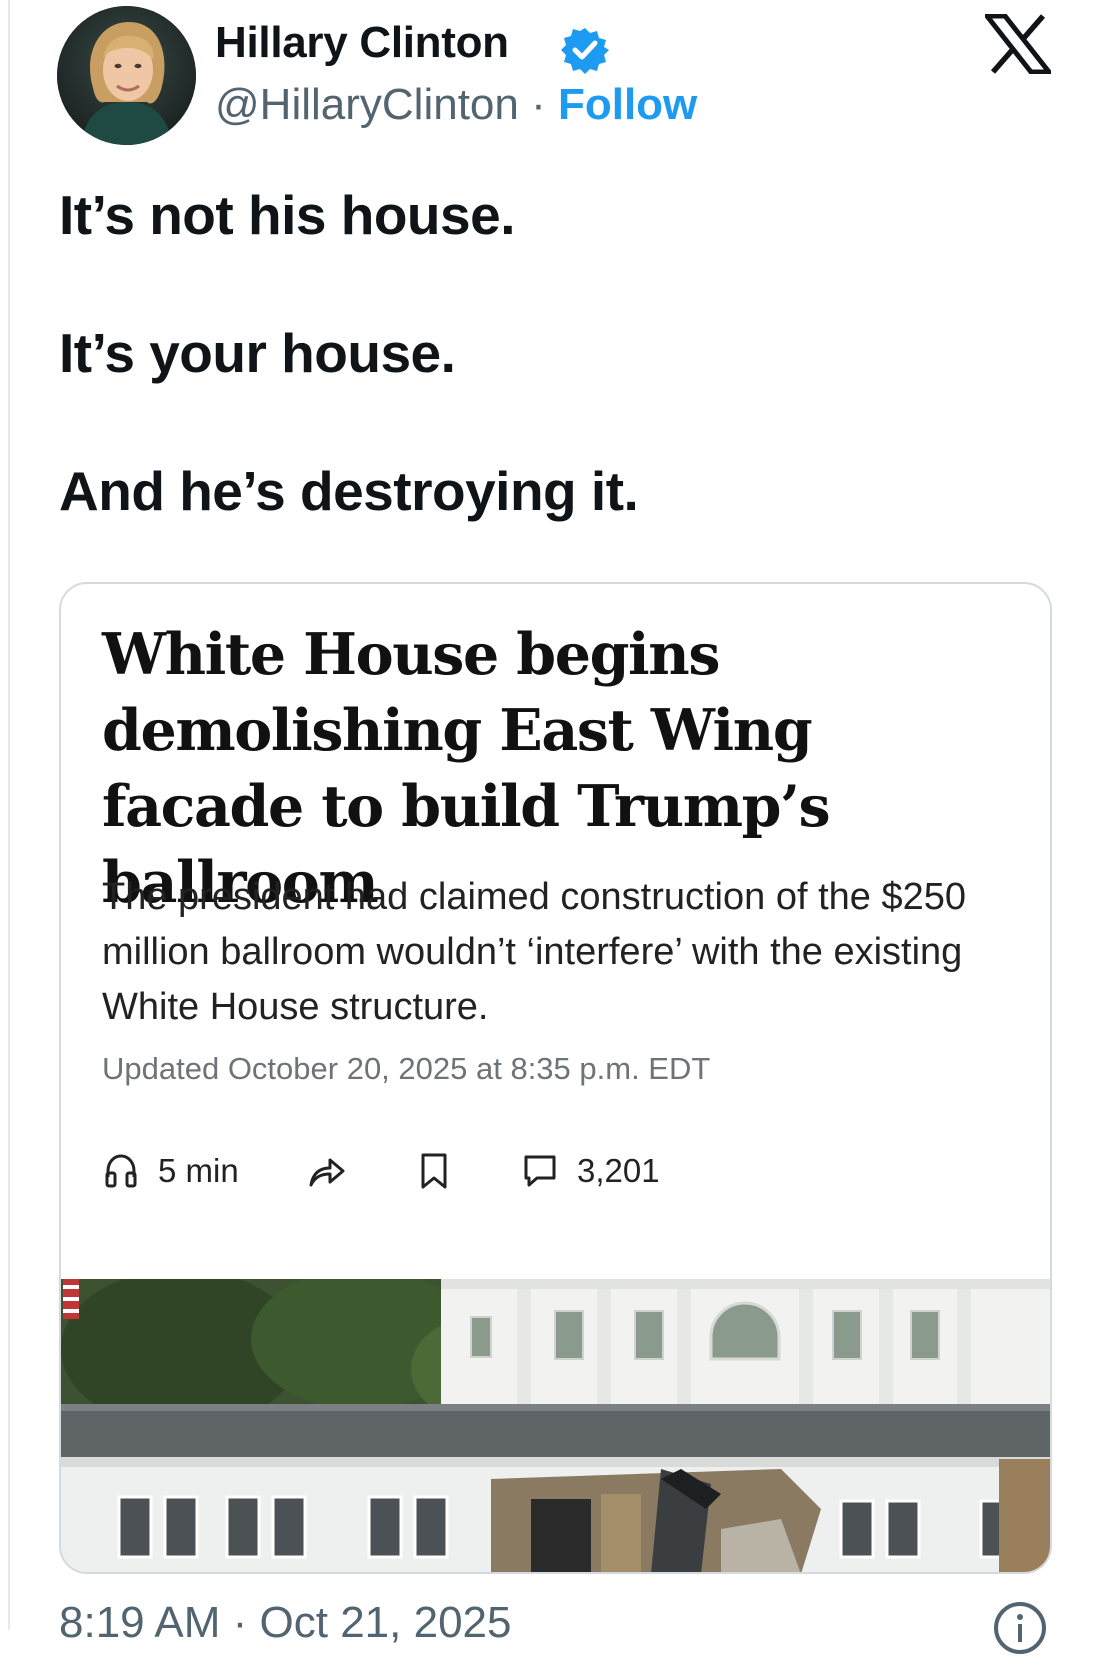 This screenshot has width=1095, height=1656. Describe the element at coordinates (285, 1623) in the screenshot. I see `tweet-timestamp: 8:19 AM · Oct 21, 2025` at that location.